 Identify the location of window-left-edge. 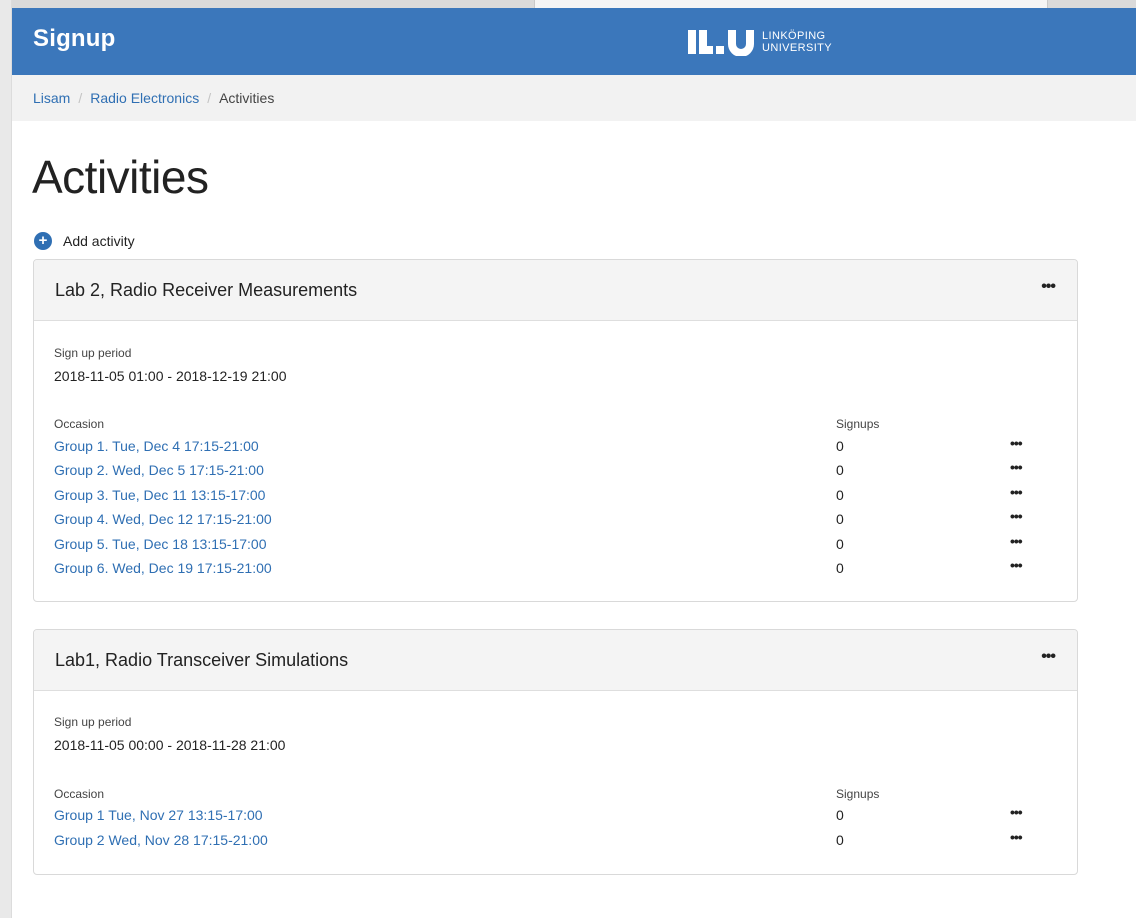
(6, 459).